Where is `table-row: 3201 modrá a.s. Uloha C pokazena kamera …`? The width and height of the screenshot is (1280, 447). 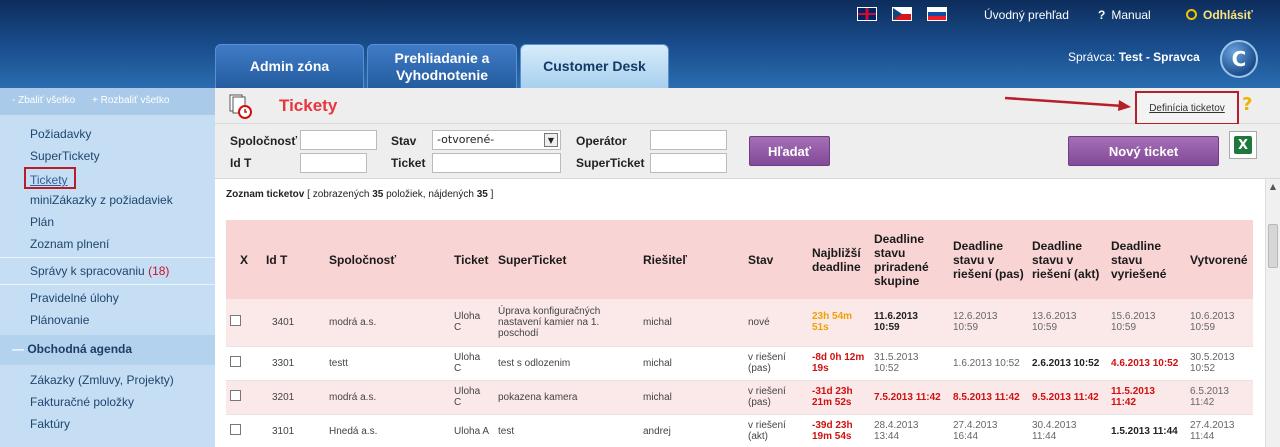
table-row: 3201 modrá a.s. Uloha C pokazena kamera … is located at coordinates (739, 397).